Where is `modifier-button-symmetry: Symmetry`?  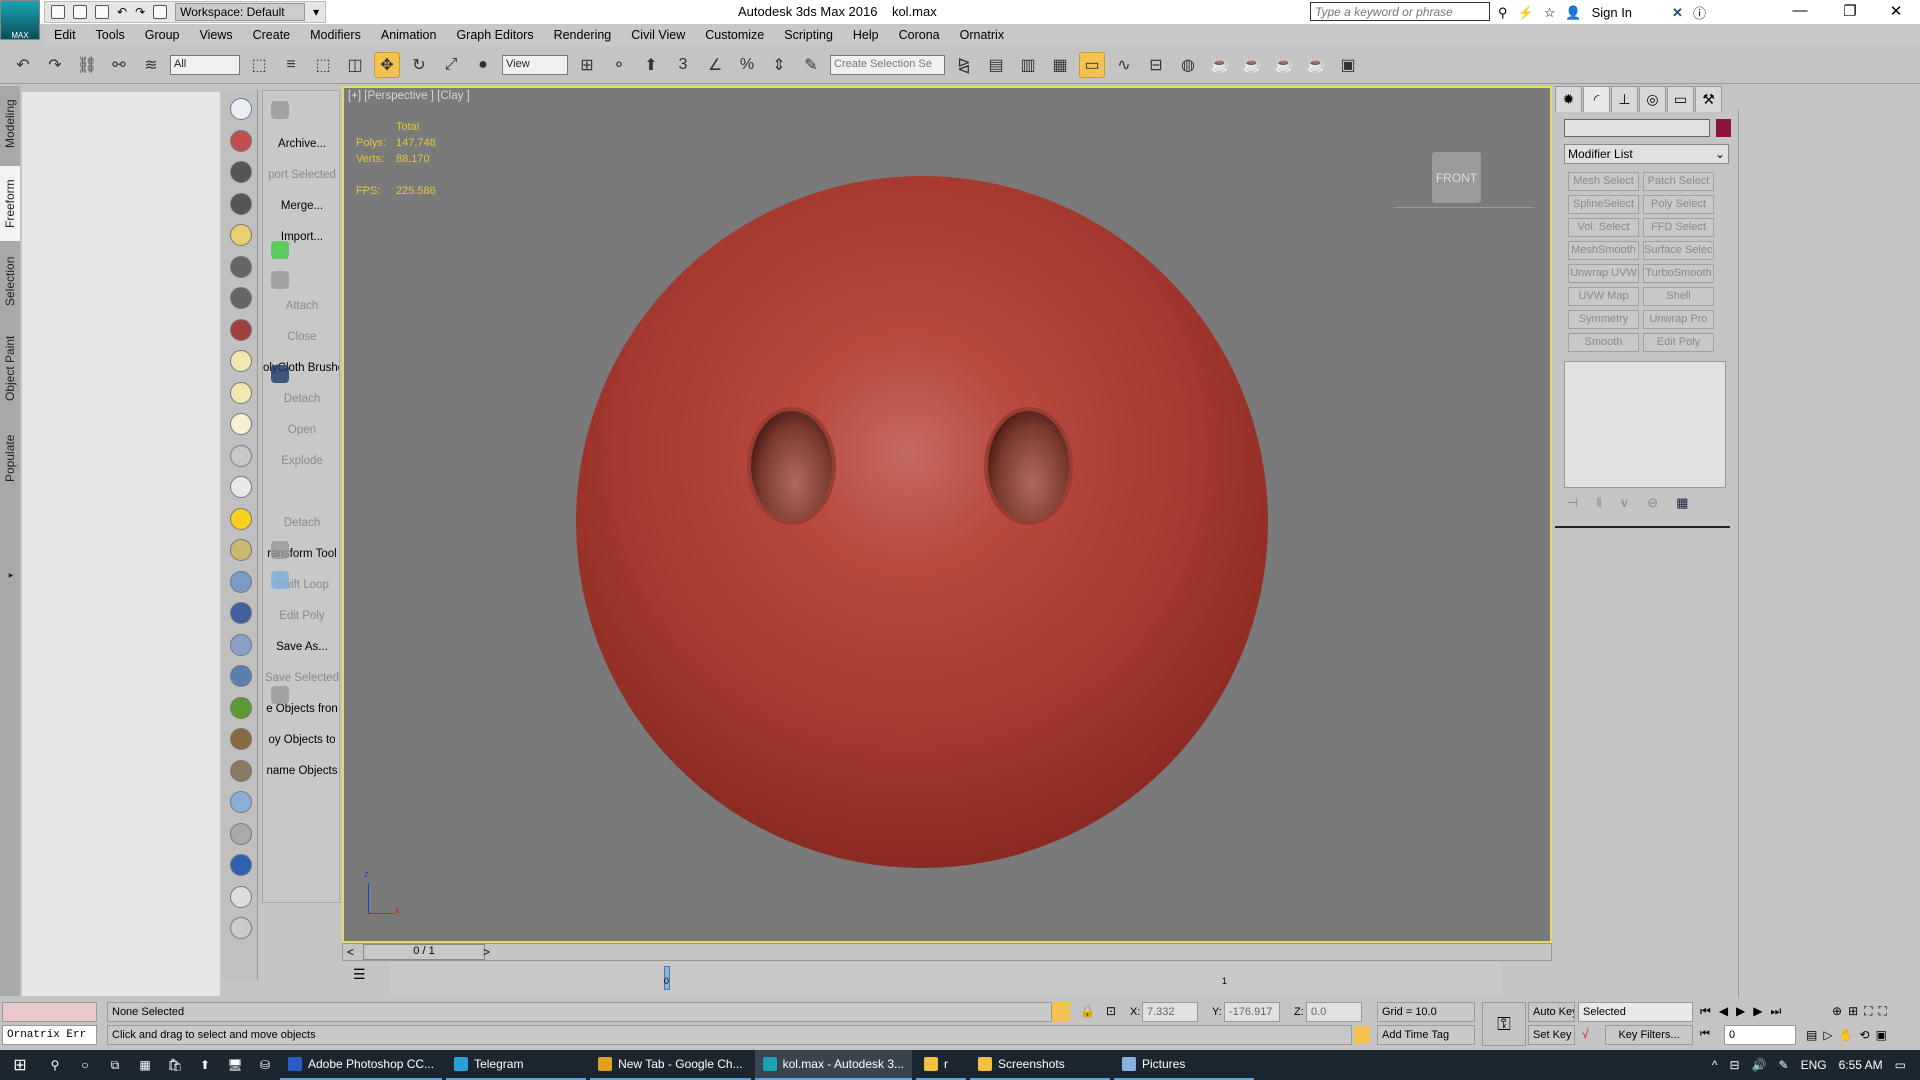
modifier-button-symmetry: Symmetry is located at coordinates (1603, 319).